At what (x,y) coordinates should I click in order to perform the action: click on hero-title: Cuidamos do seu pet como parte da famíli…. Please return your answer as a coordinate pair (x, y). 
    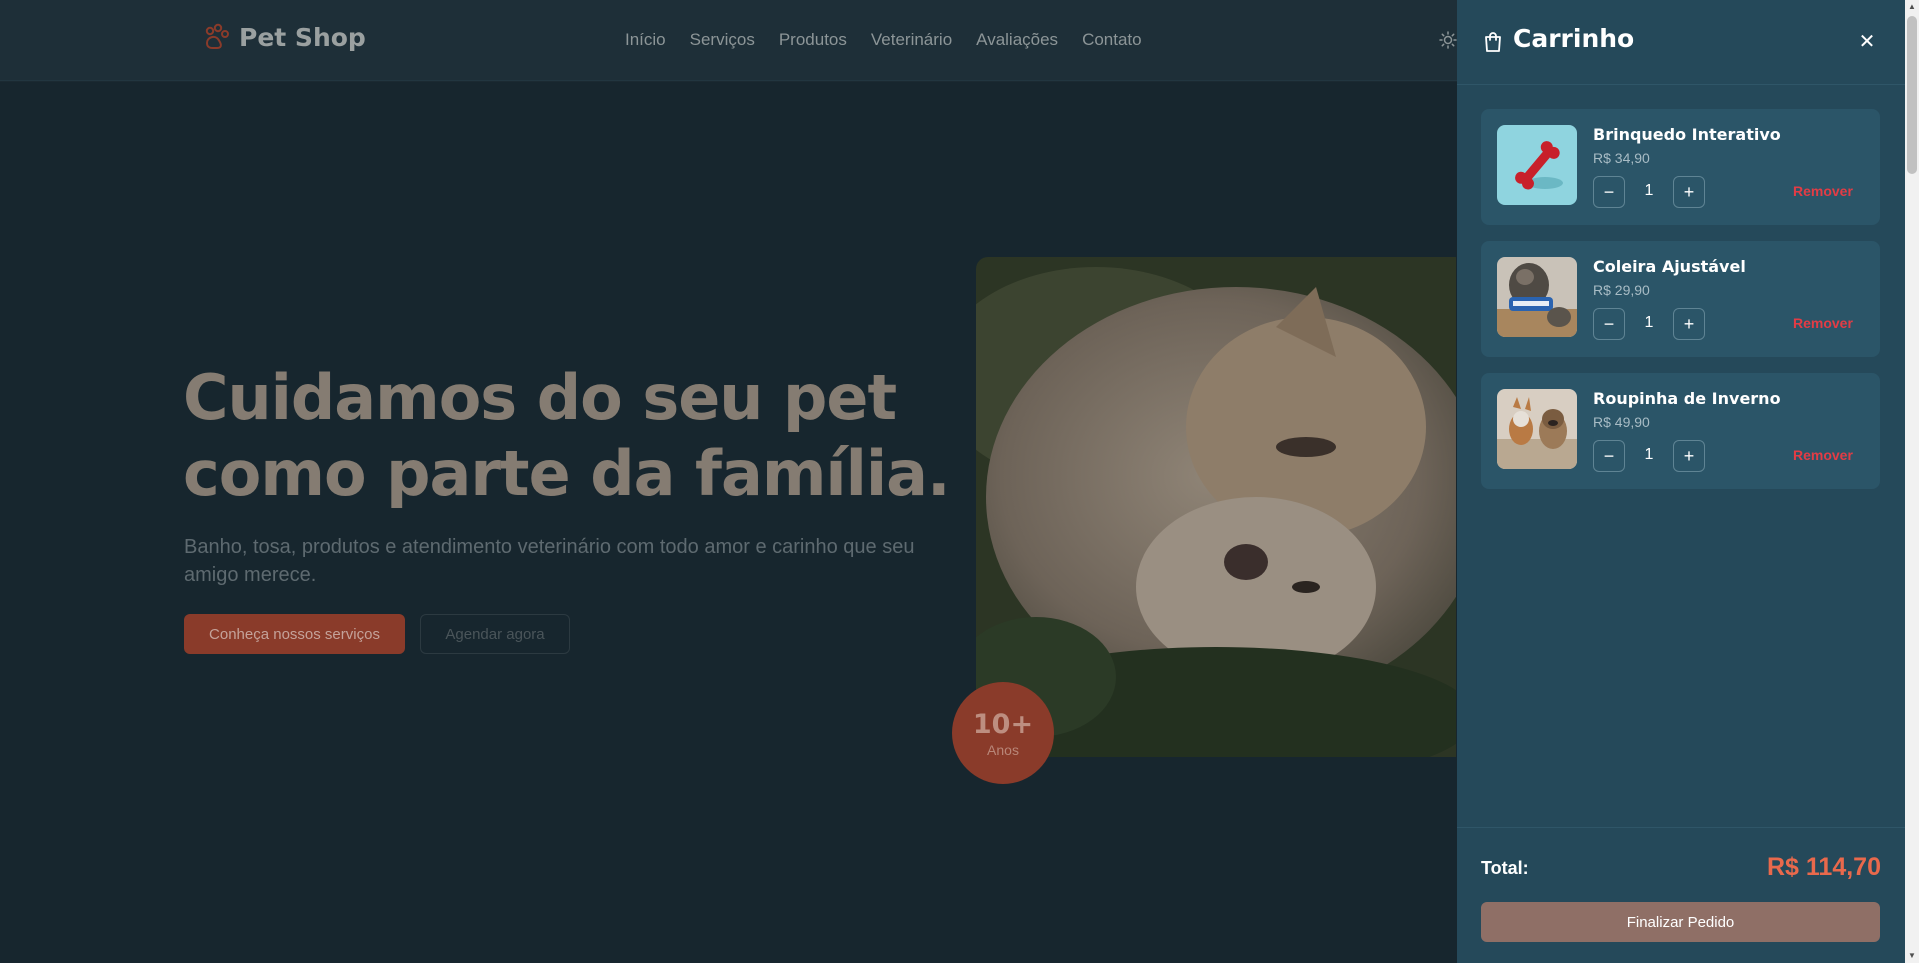
    Looking at the image, I should click on (567, 435).